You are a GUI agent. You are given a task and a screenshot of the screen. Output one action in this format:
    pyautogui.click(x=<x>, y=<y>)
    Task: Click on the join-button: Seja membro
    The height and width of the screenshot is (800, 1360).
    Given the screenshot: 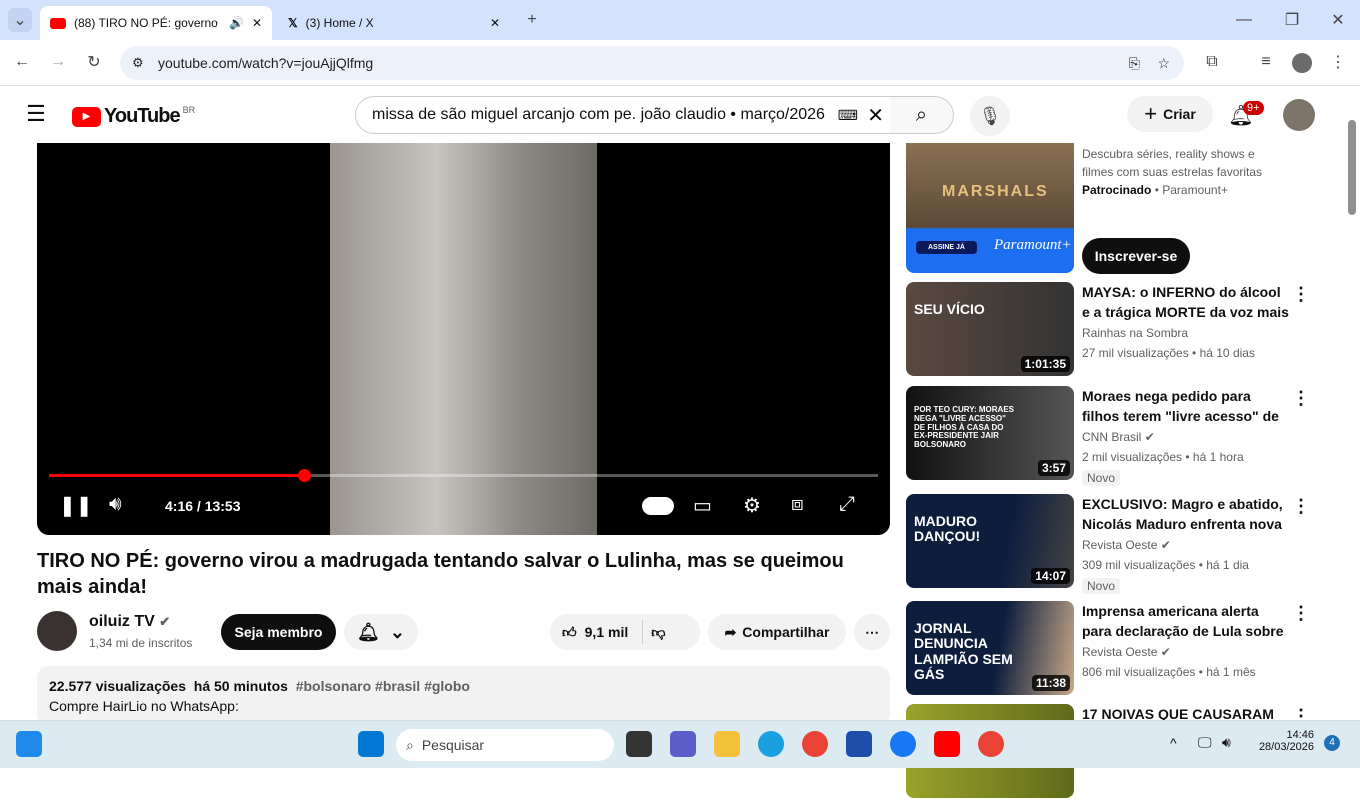 What is the action you would take?
    pyautogui.click(x=278, y=632)
    